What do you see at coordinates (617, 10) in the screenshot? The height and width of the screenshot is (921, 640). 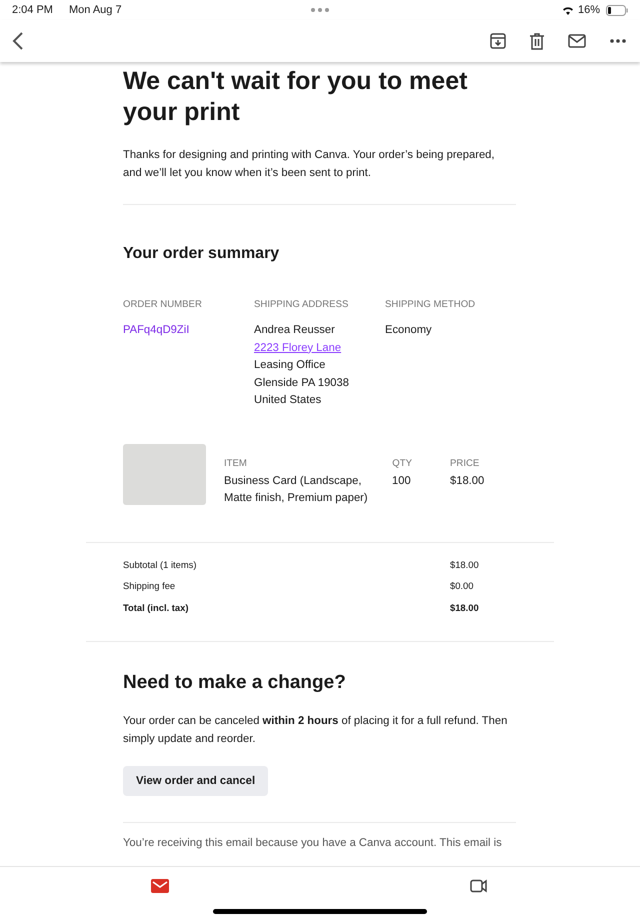 I see `battery-icon` at bounding box center [617, 10].